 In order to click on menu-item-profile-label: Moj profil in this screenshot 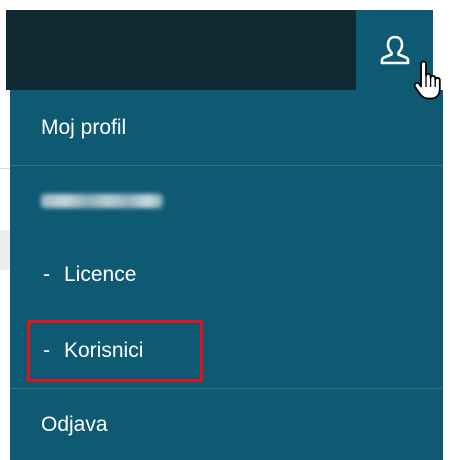, I will do `click(84, 127)`.